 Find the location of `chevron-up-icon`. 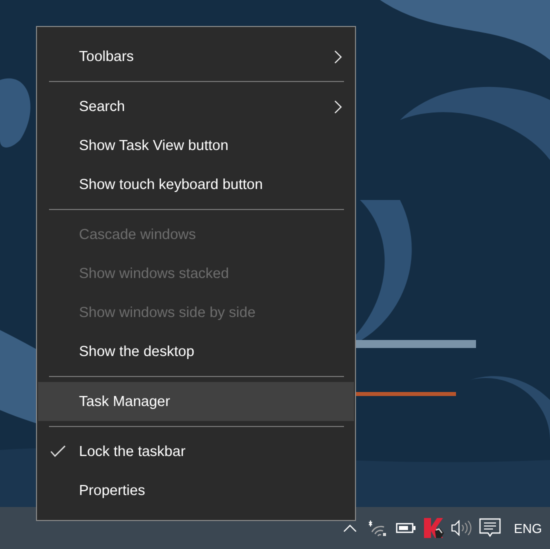

chevron-up-icon is located at coordinates (349, 528).